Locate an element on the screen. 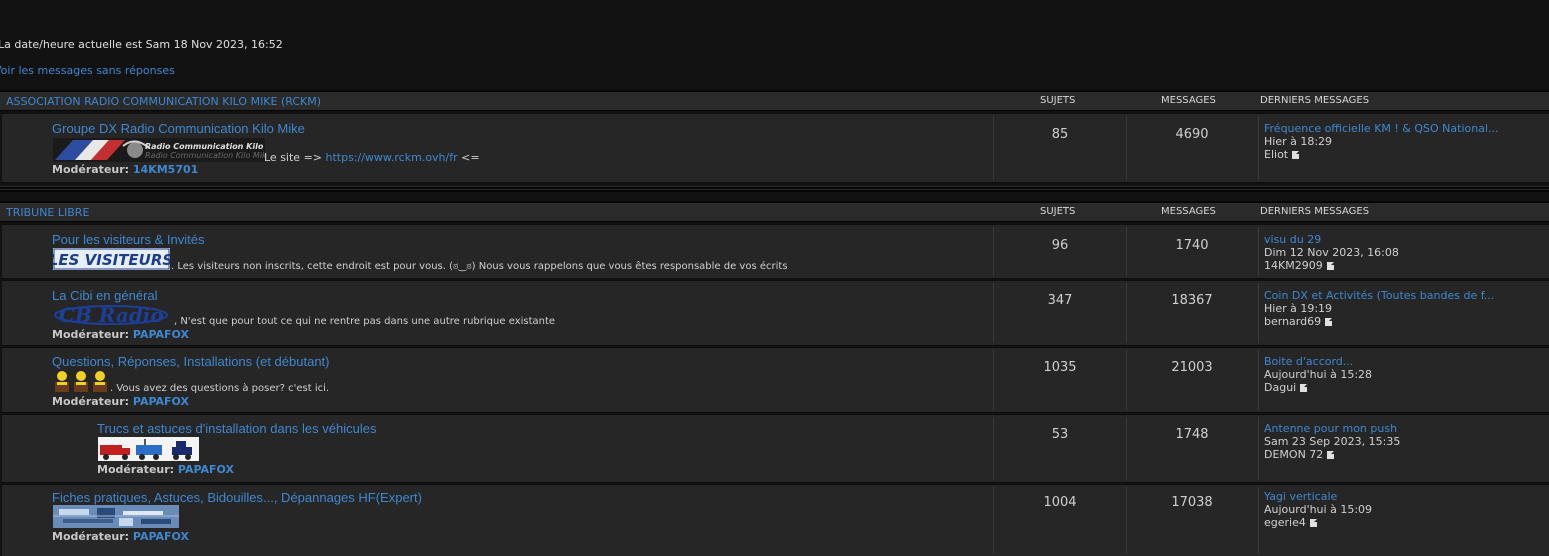 This screenshot has height=556, width=1549. last-post-title: Antenne pour mon push is located at coordinates (1332, 428).